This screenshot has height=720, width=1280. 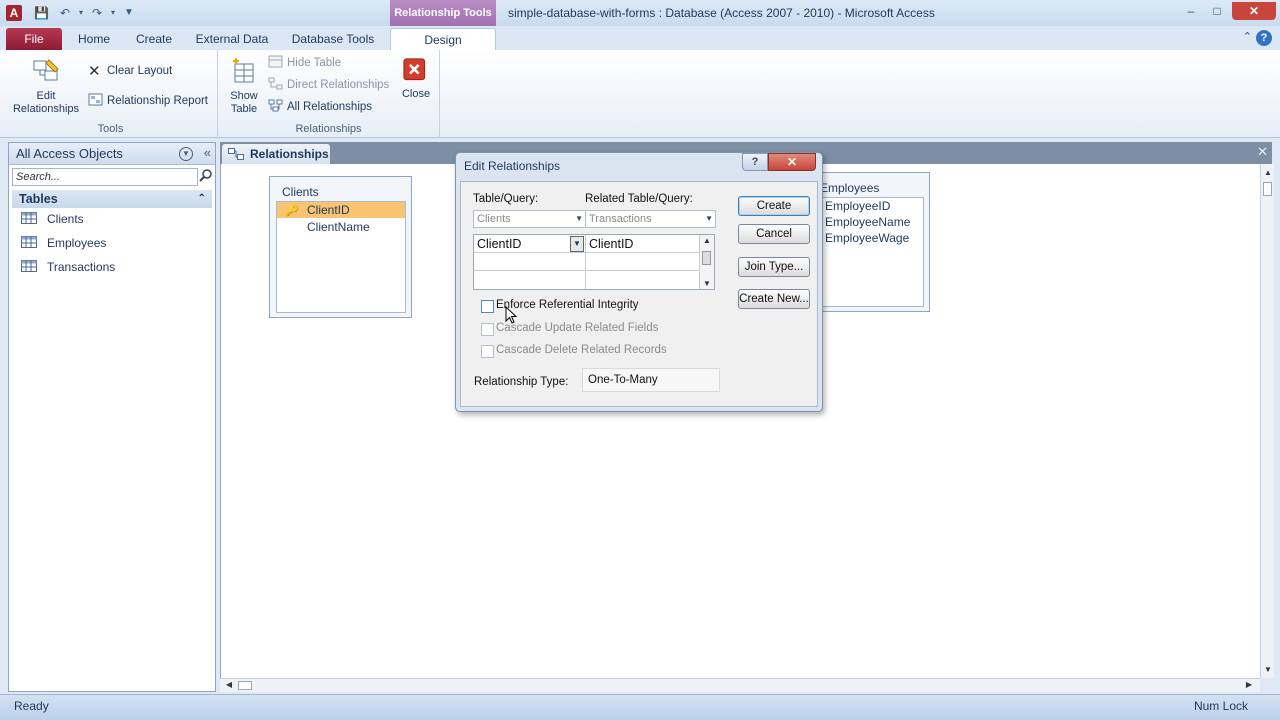 I want to click on nav-item-clients: Clients, so click(x=52, y=219).